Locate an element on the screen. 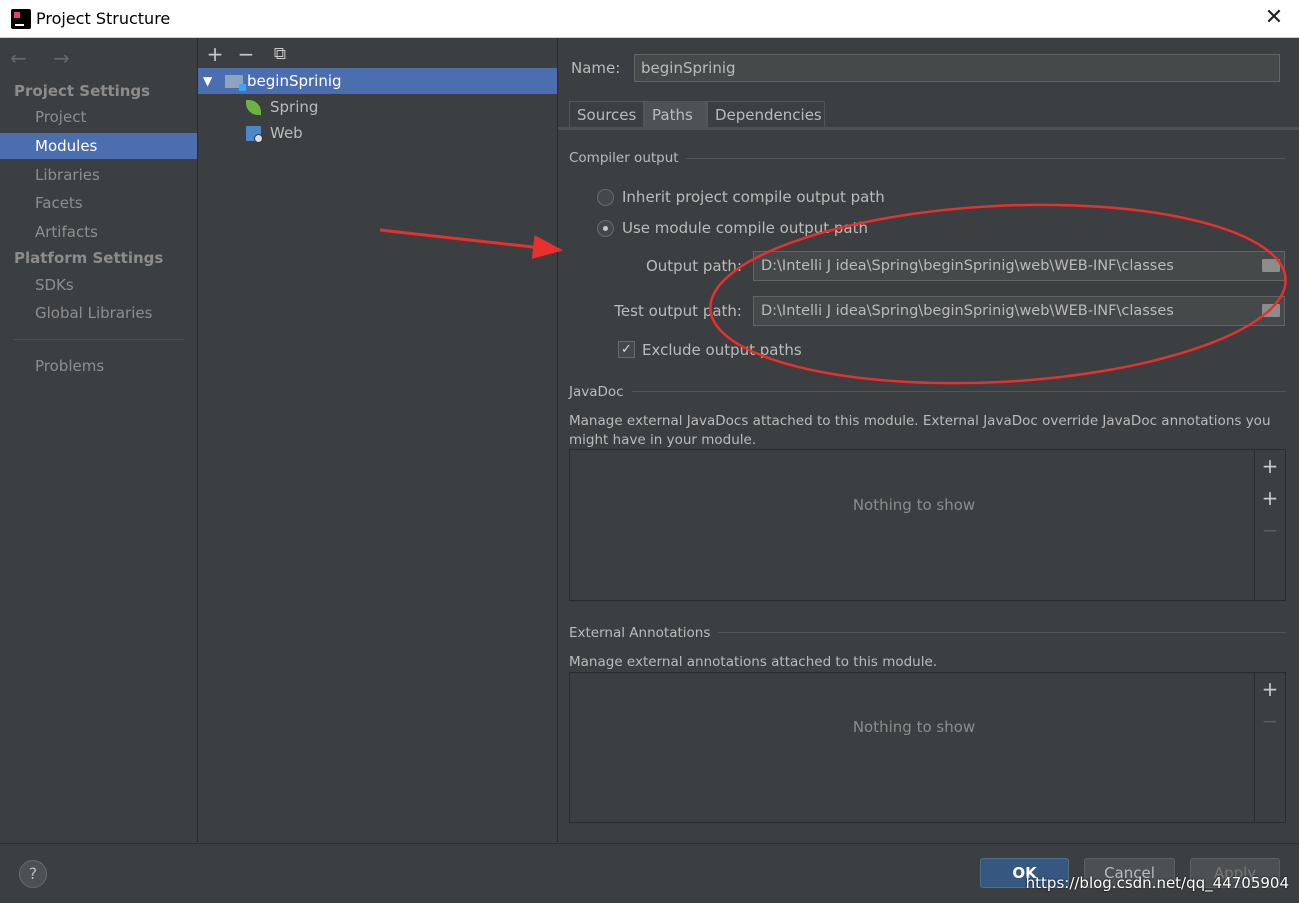 The width and height of the screenshot is (1299, 903). help-icon: ? is located at coordinates (33, 874).